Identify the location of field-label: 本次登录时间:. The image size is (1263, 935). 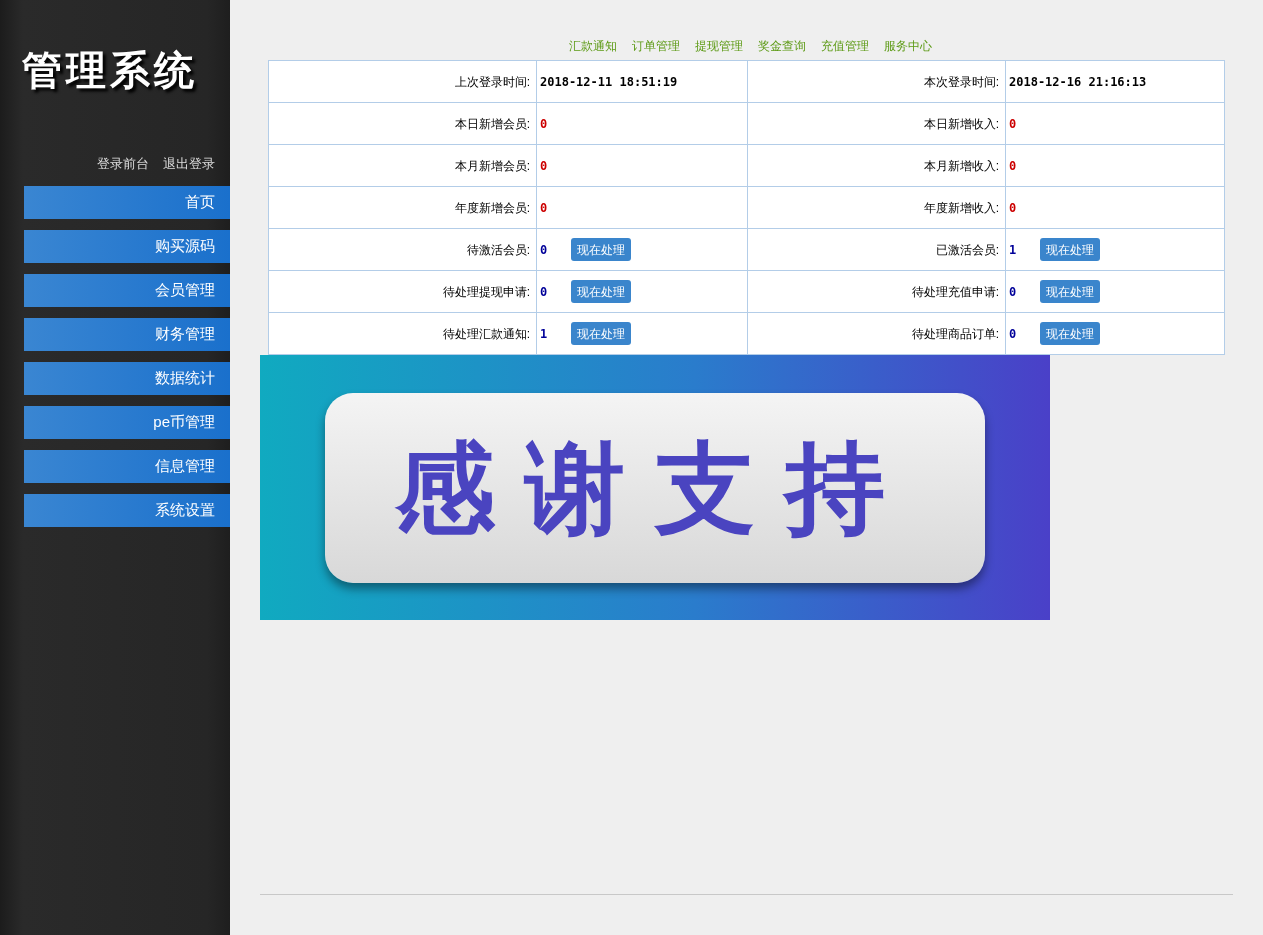
(961, 81).